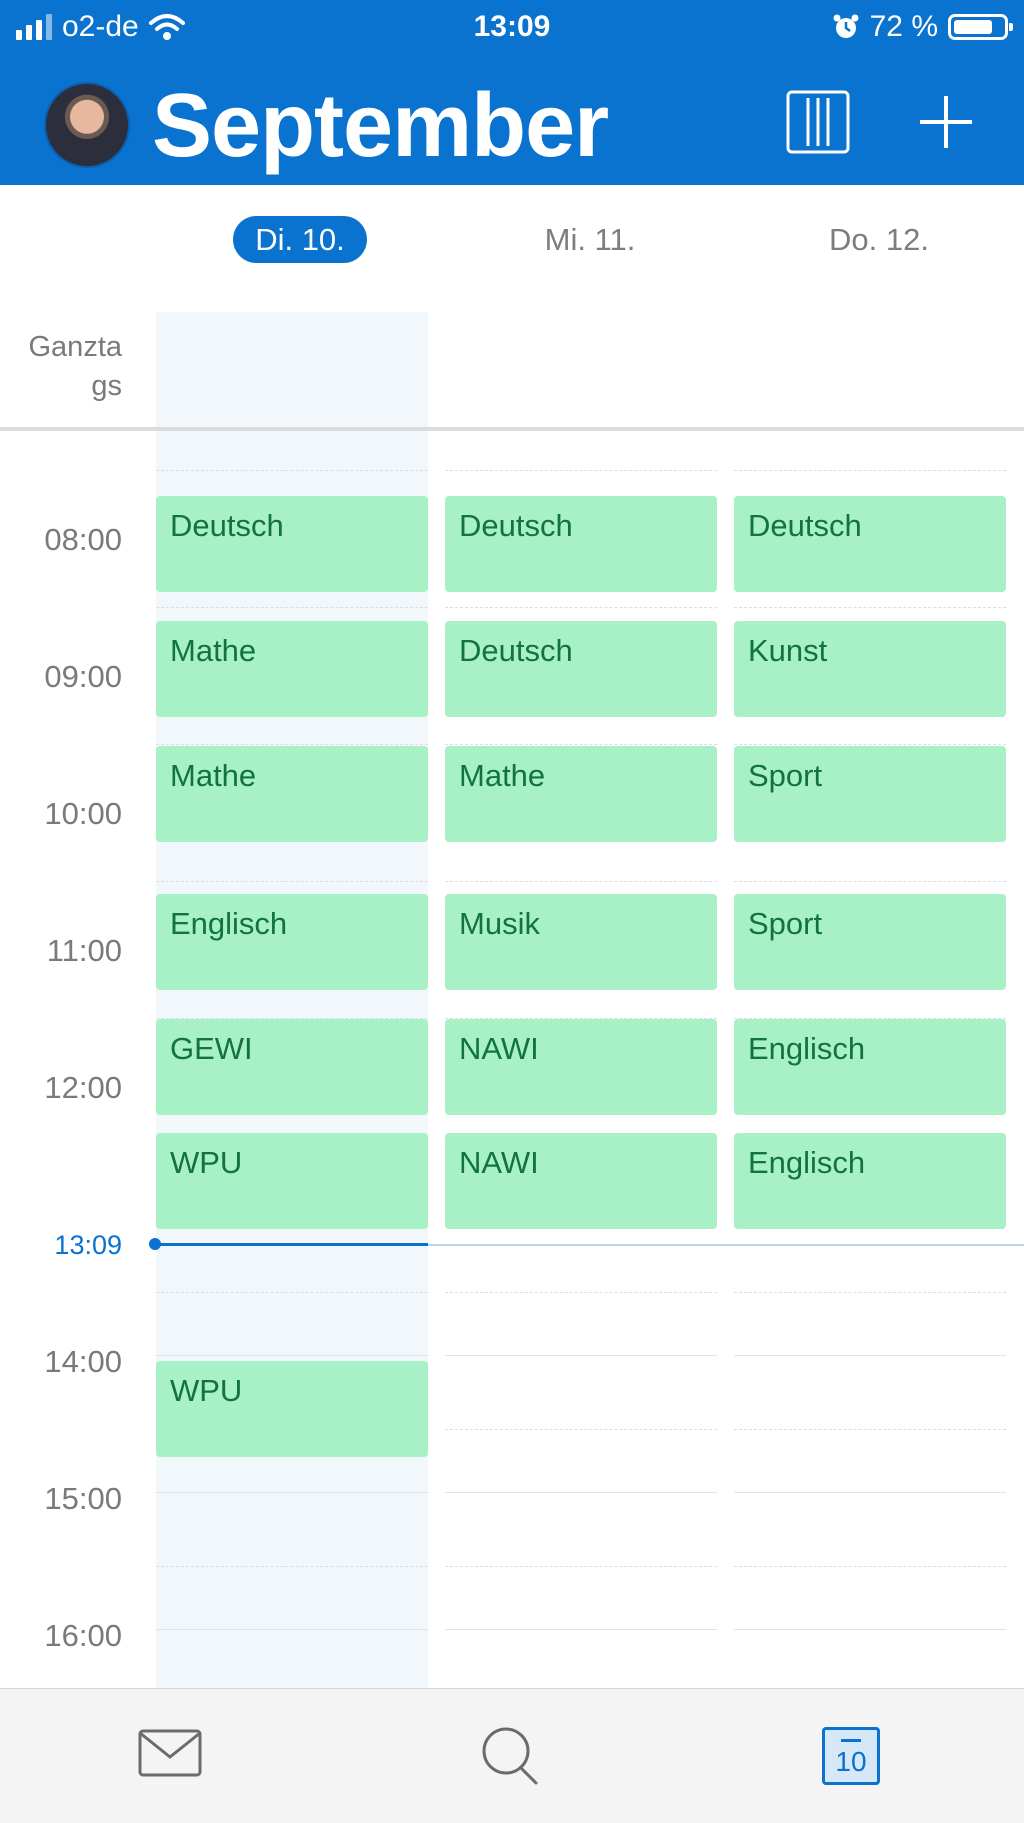  I want to click on hour-label: 14:00, so click(83, 1361).